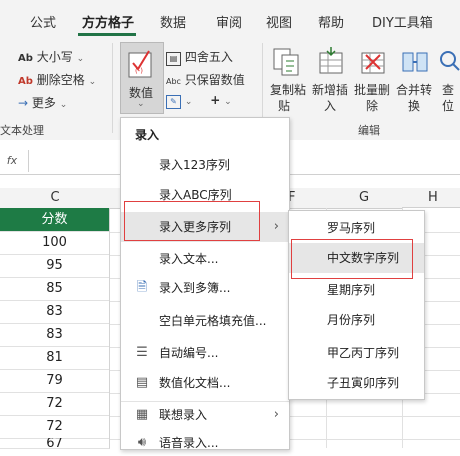 The height and width of the screenshot is (456, 460). Describe the element at coordinates (12, 161) in the screenshot. I see `fx-icon: fx` at that location.